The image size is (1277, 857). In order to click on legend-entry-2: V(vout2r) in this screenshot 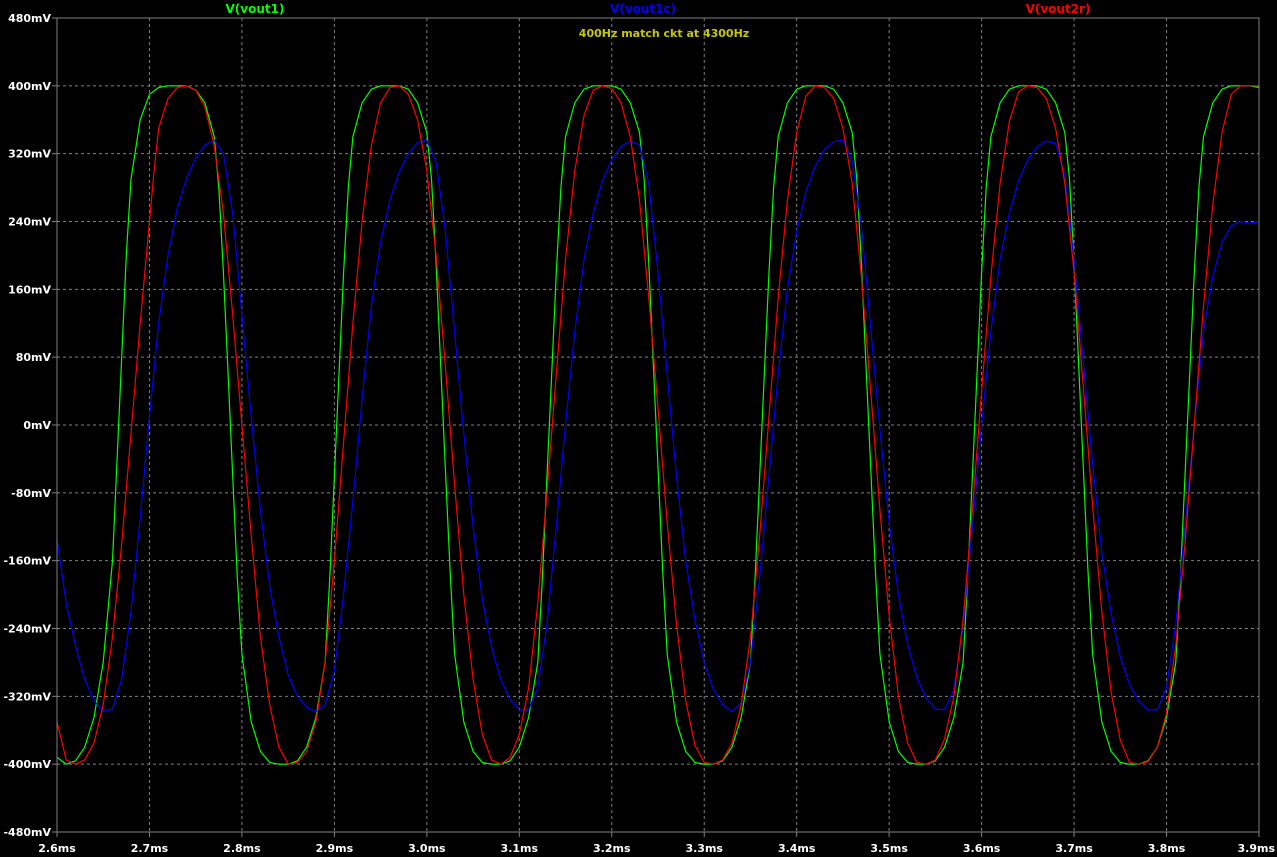, I will do `click(1058, 9)`.